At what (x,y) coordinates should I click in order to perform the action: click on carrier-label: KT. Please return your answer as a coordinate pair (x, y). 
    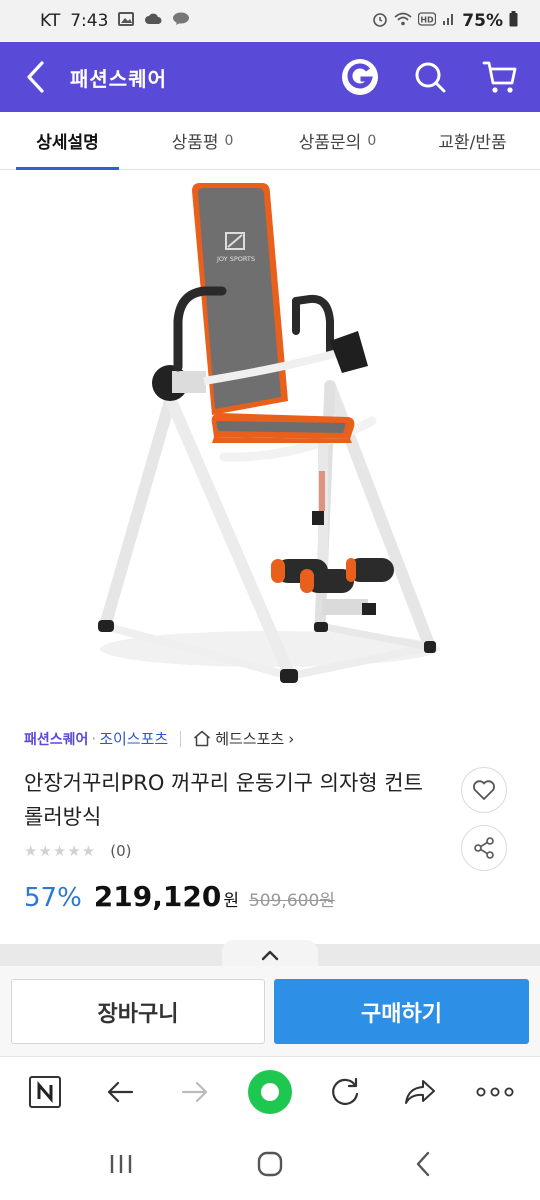
    Looking at the image, I should click on (50, 21).